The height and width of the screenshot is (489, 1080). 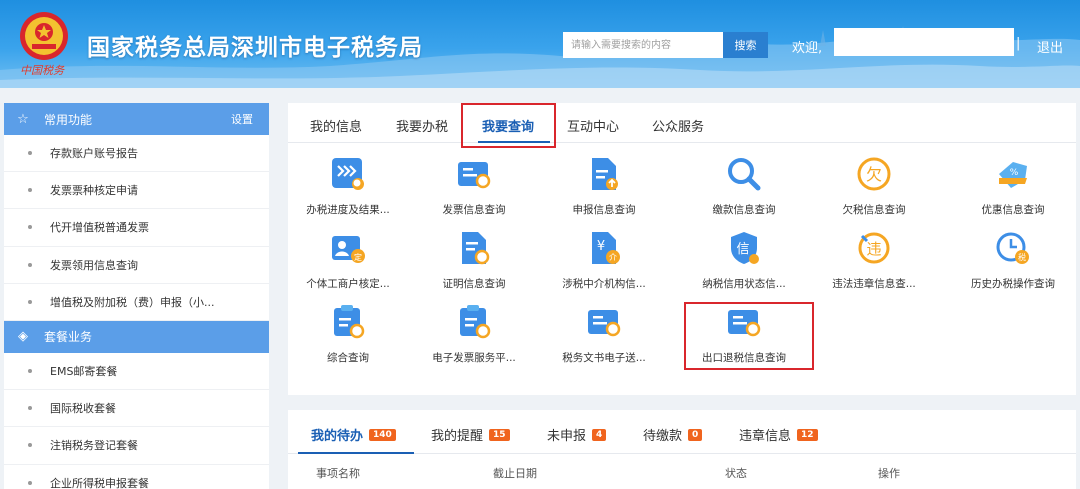 I want to click on grid-history-query: 税 历史办税操作查询, so click(x=1013, y=265).